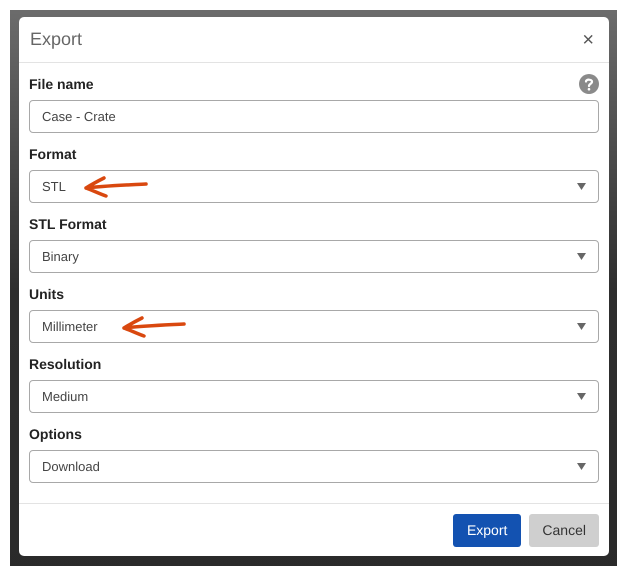 The image size is (635, 579). Describe the element at coordinates (564, 530) in the screenshot. I see `cancel-button: Cancel` at that location.